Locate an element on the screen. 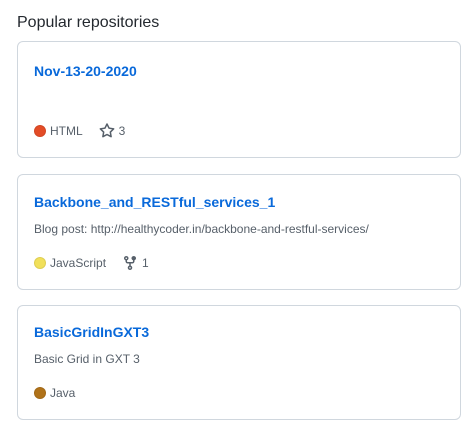 The width and height of the screenshot is (472, 439). fork-icon is located at coordinates (130, 263).